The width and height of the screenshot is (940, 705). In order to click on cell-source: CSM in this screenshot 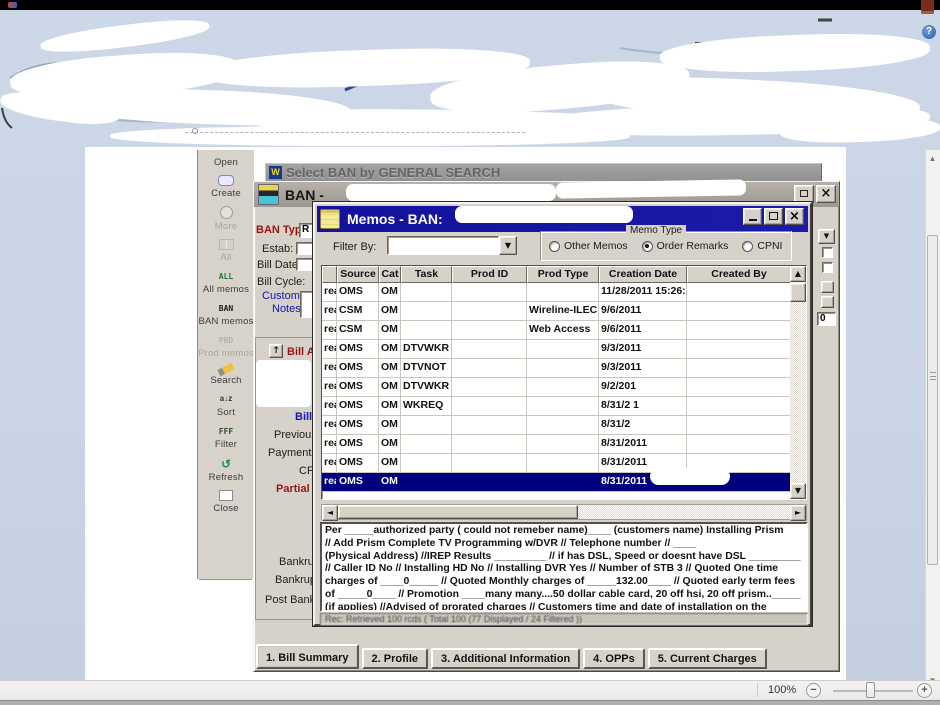, I will do `click(358, 311)`.